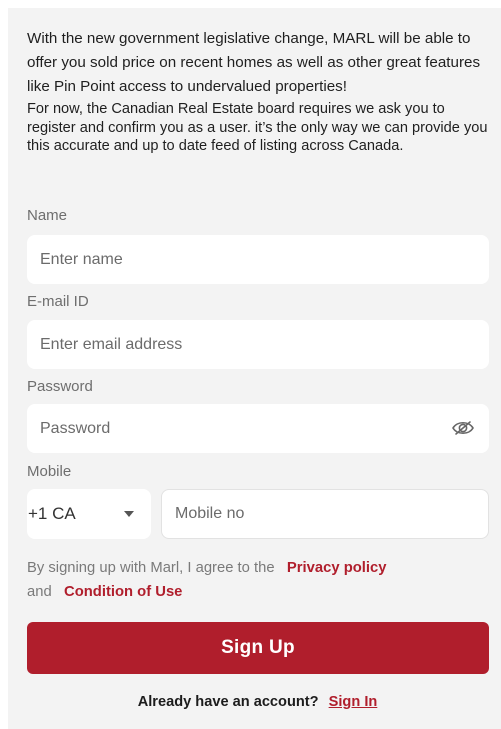 The width and height of the screenshot is (501, 729). I want to click on have-account-text: Already have an account?, so click(228, 702).